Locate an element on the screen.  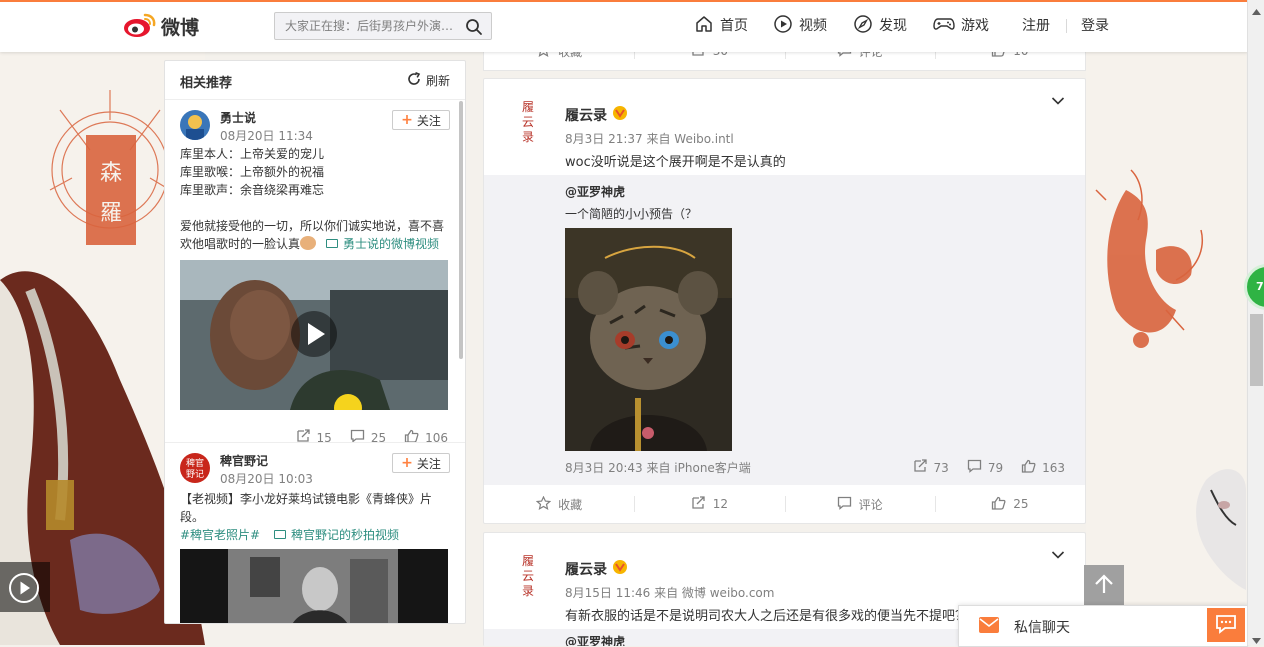
post-line: 库里歌喉：上帝额外的祝福 is located at coordinates (252, 172).